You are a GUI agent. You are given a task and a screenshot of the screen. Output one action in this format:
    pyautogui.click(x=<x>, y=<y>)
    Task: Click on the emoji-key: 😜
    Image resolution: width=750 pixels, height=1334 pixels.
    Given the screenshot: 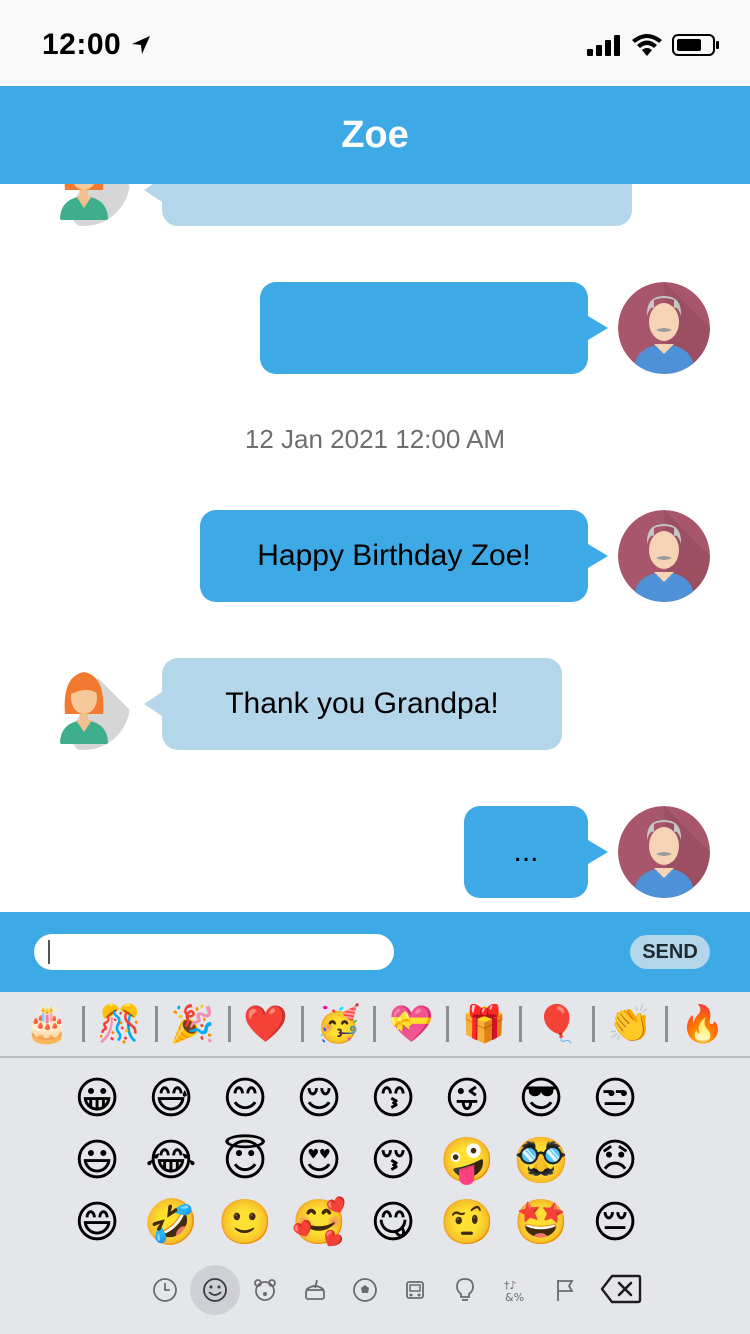 What is the action you would take?
    pyautogui.click(x=467, y=1099)
    